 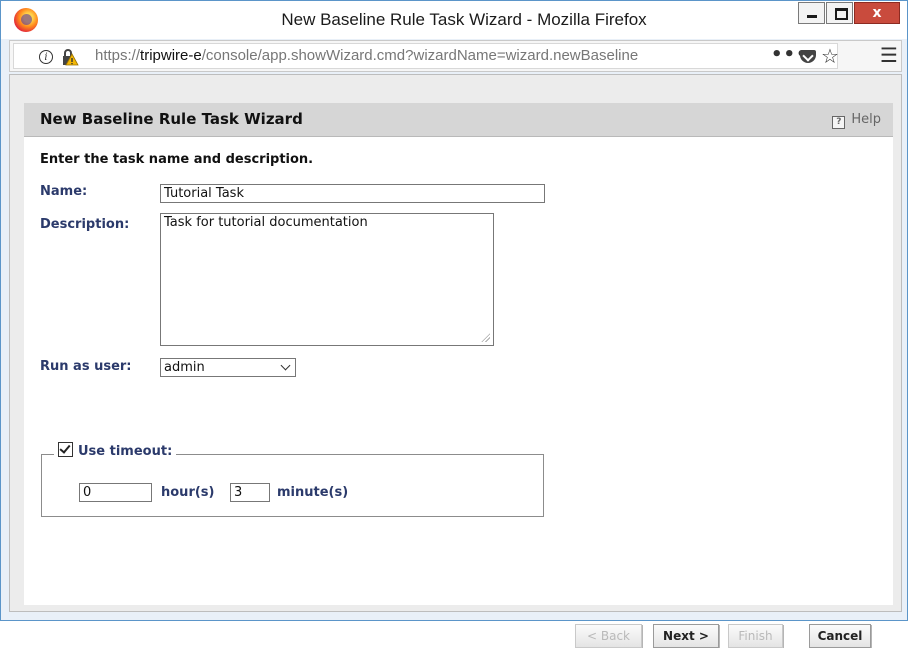 I want to click on use-timeout-legend: Use timeout:, so click(x=115, y=451).